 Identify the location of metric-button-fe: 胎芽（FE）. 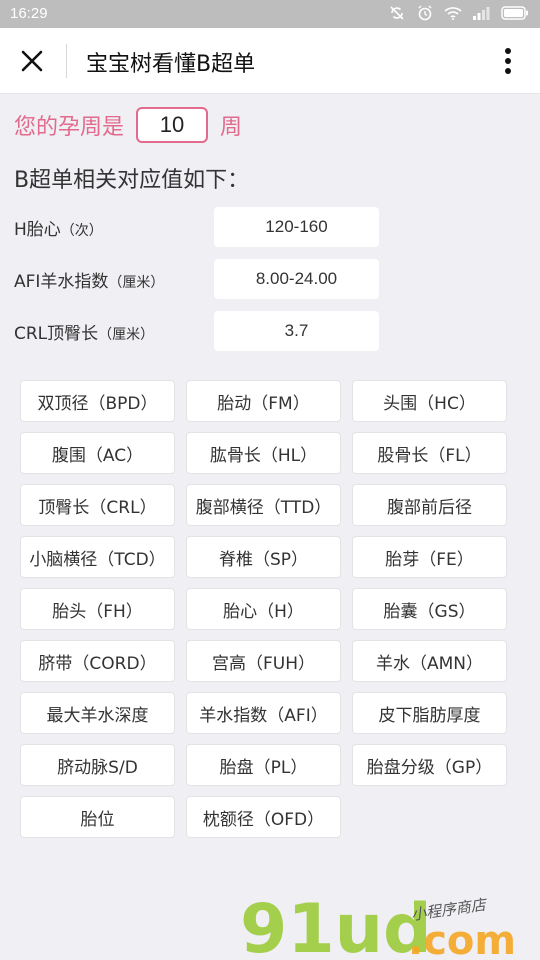
(429, 557).